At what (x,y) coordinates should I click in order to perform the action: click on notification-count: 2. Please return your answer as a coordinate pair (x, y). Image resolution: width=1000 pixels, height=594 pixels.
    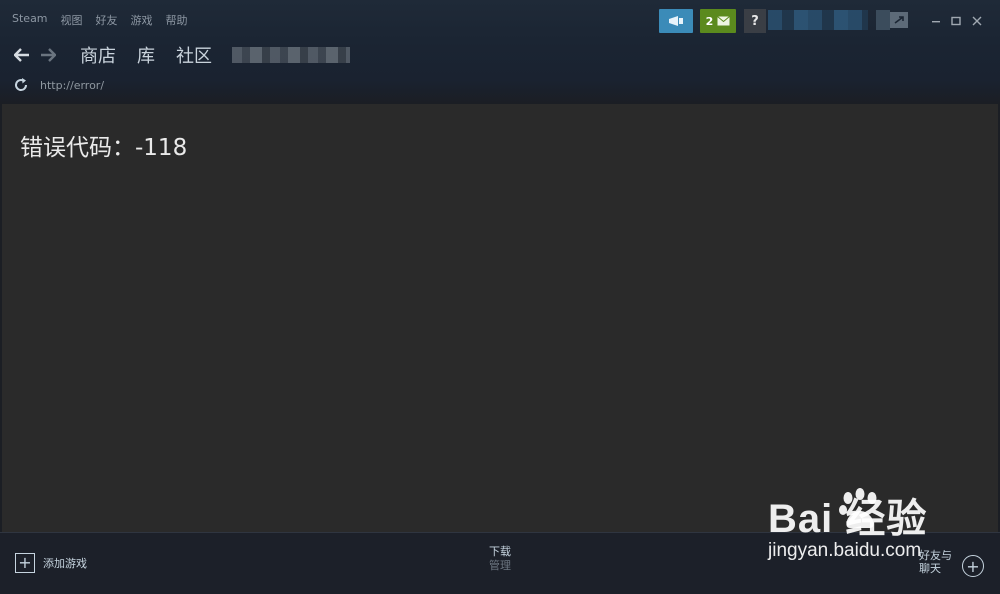
    Looking at the image, I should click on (709, 21).